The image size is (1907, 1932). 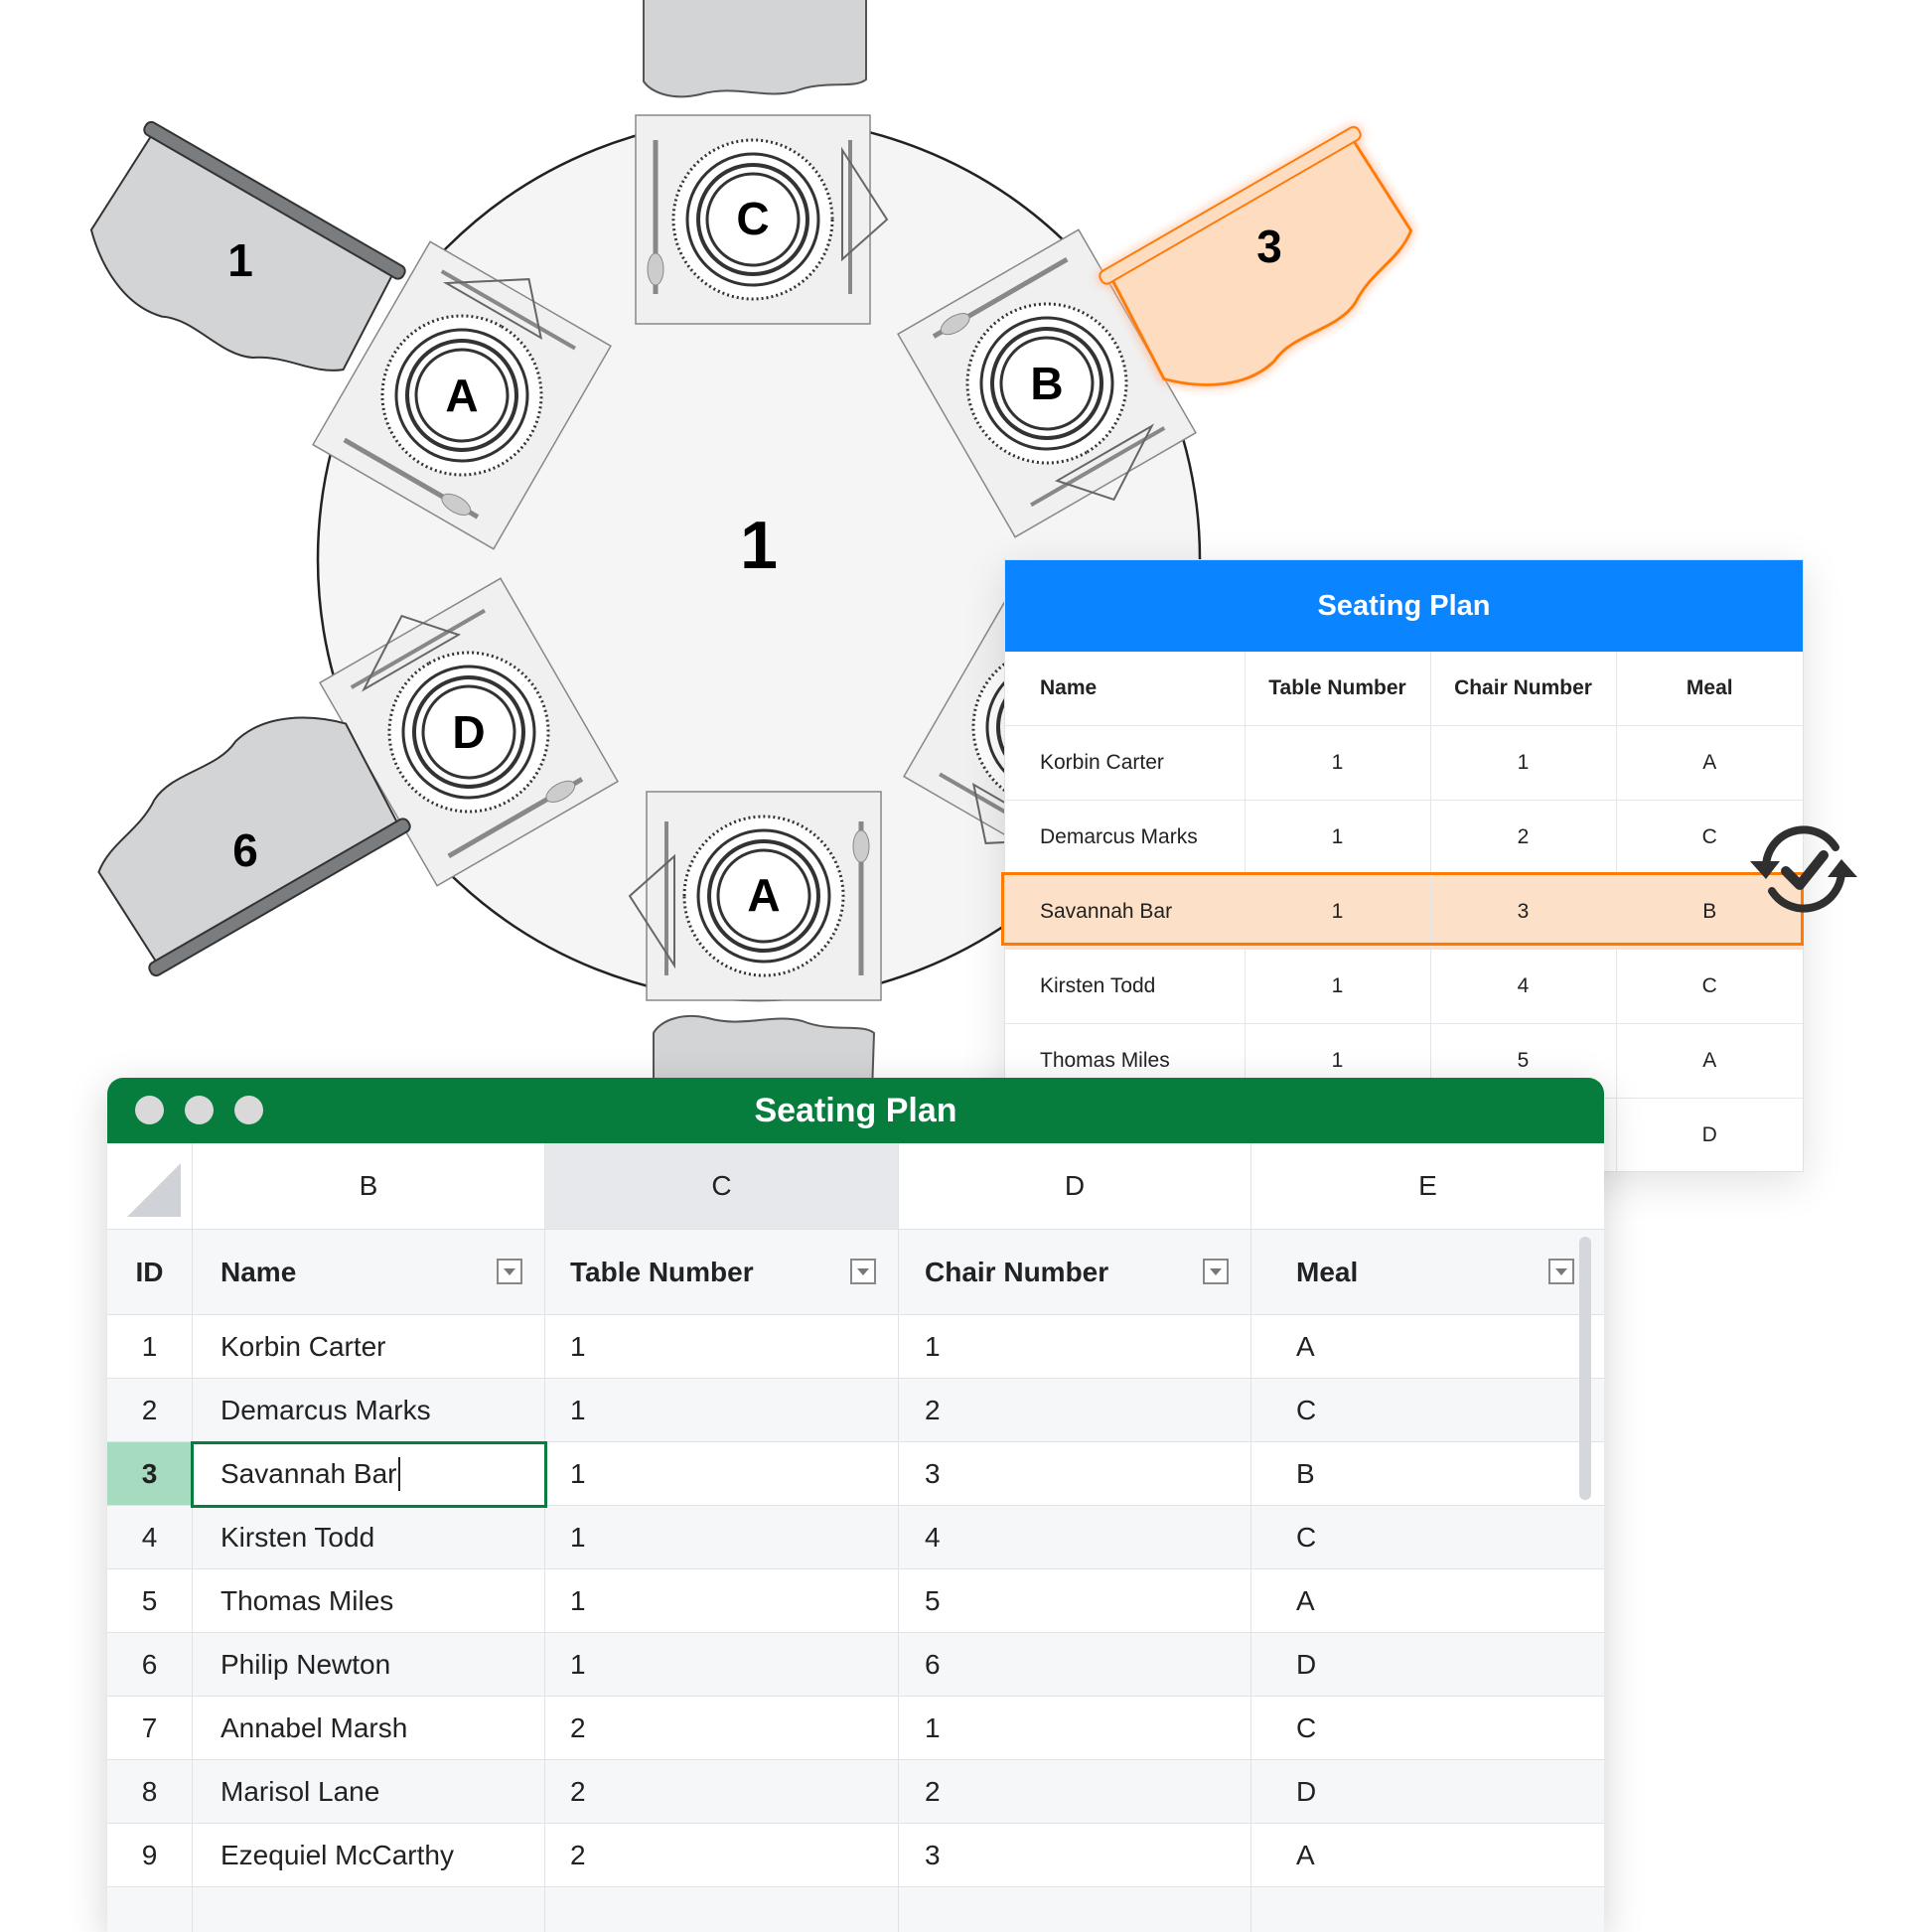 What do you see at coordinates (1523, 689) in the screenshot?
I see `panel-header-chair-number: Chair Number` at bounding box center [1523, 689].